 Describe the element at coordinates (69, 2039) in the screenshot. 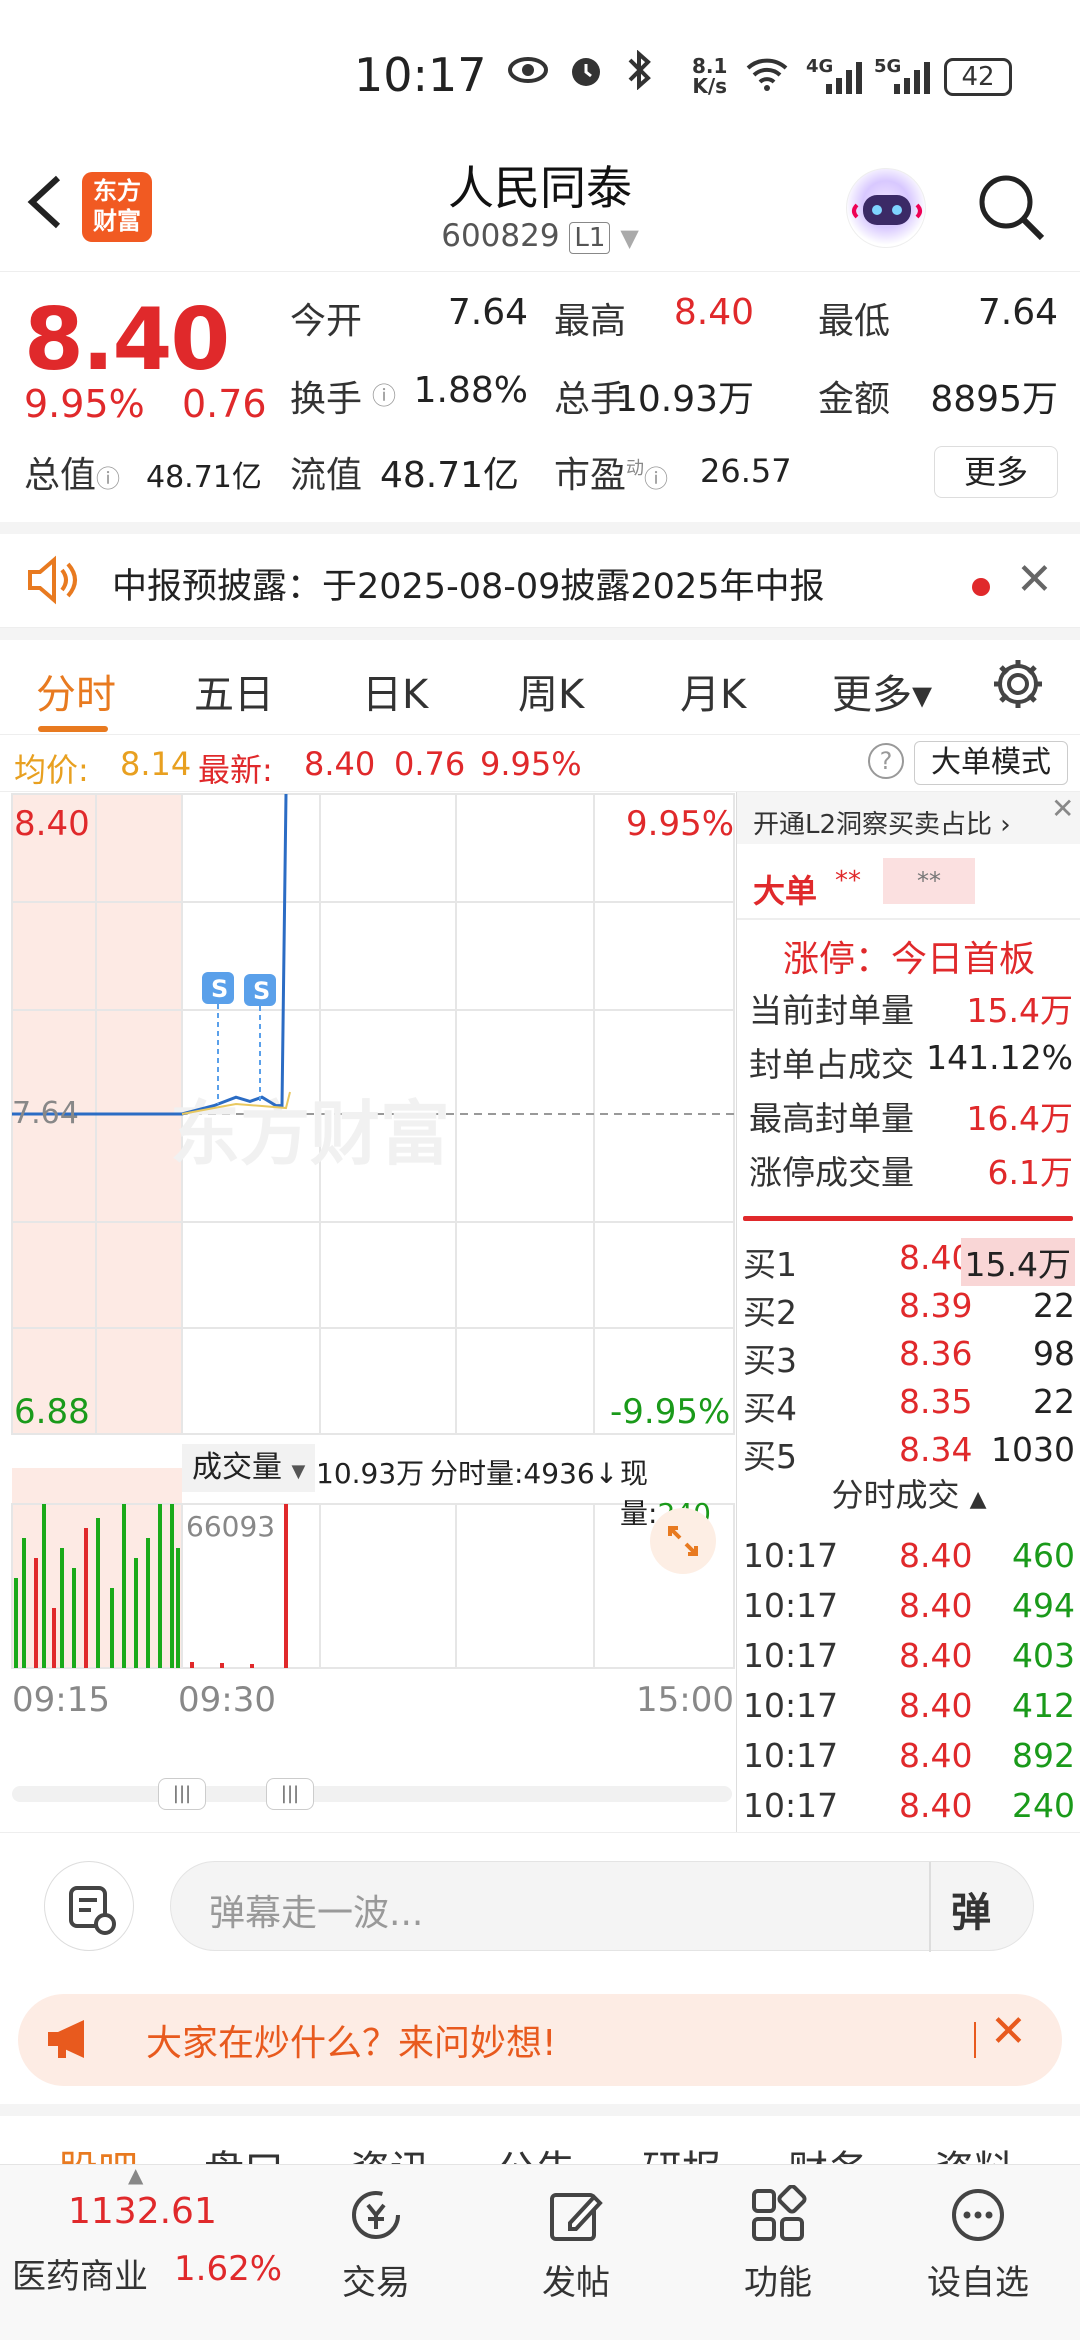

I see `megaphone-icon` at that location.